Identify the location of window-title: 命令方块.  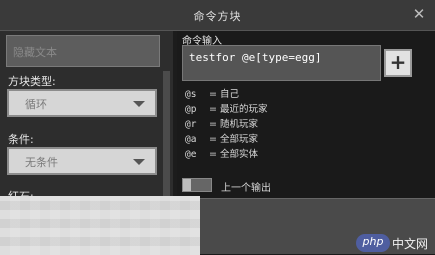
(217, 16).